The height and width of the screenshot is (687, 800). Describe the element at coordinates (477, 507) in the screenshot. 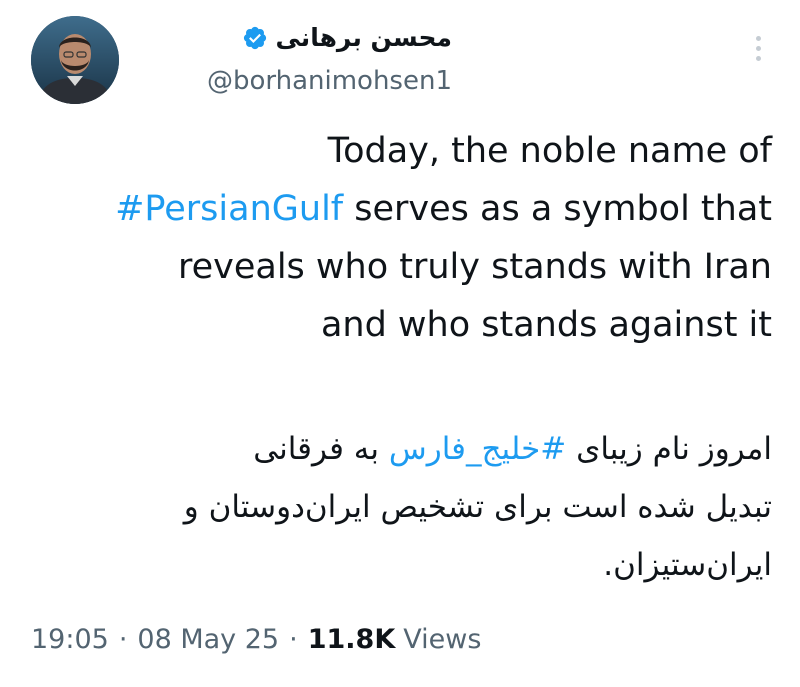

I see `text-line: تبدیل شده است برای تشخیص ایران‌دوستان و` at that location.